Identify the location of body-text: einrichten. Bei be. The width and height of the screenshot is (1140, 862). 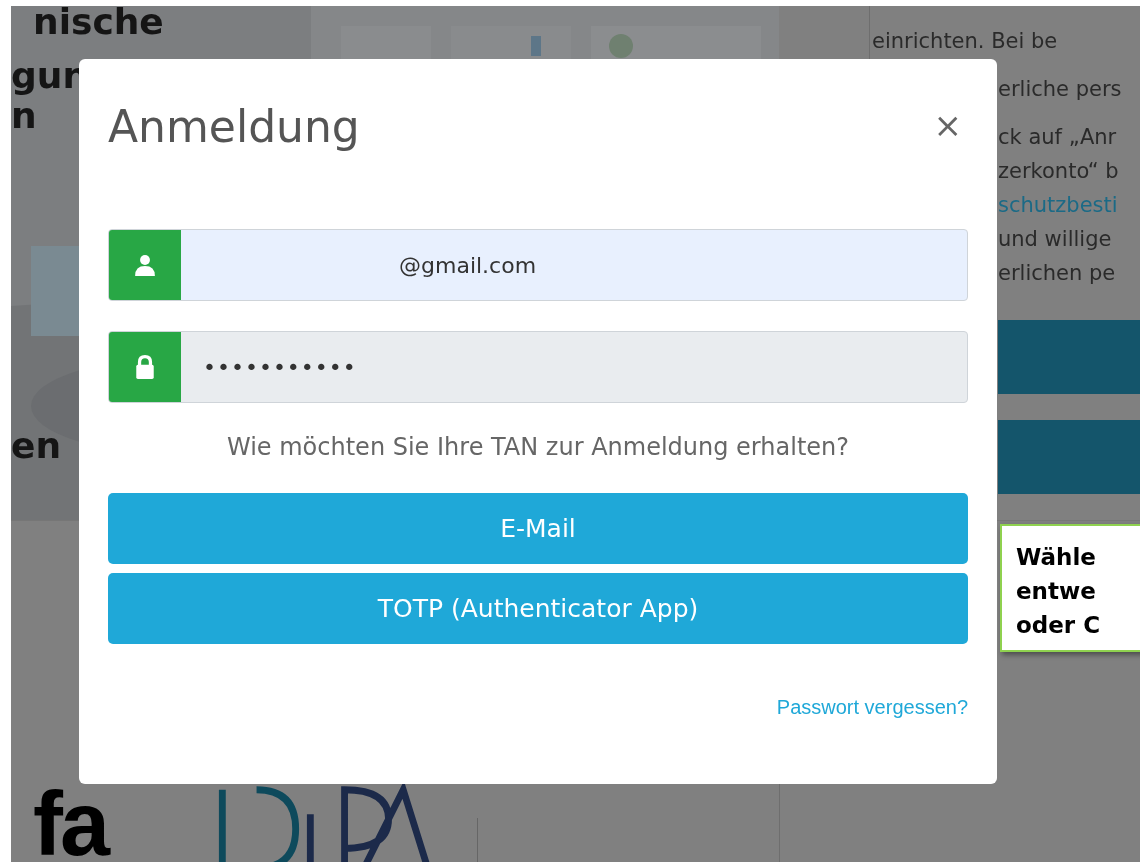
(965, 41).